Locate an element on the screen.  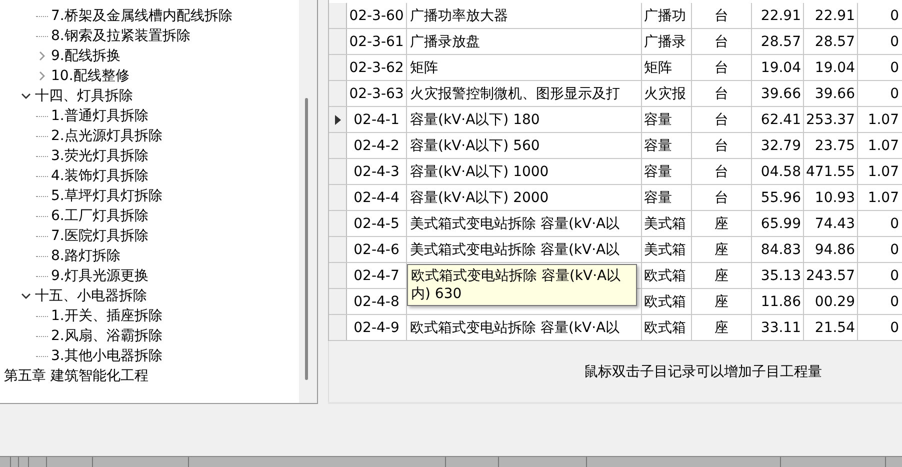
tree-item: 9.灯具光源更换 is located at coordinates (99, 276).